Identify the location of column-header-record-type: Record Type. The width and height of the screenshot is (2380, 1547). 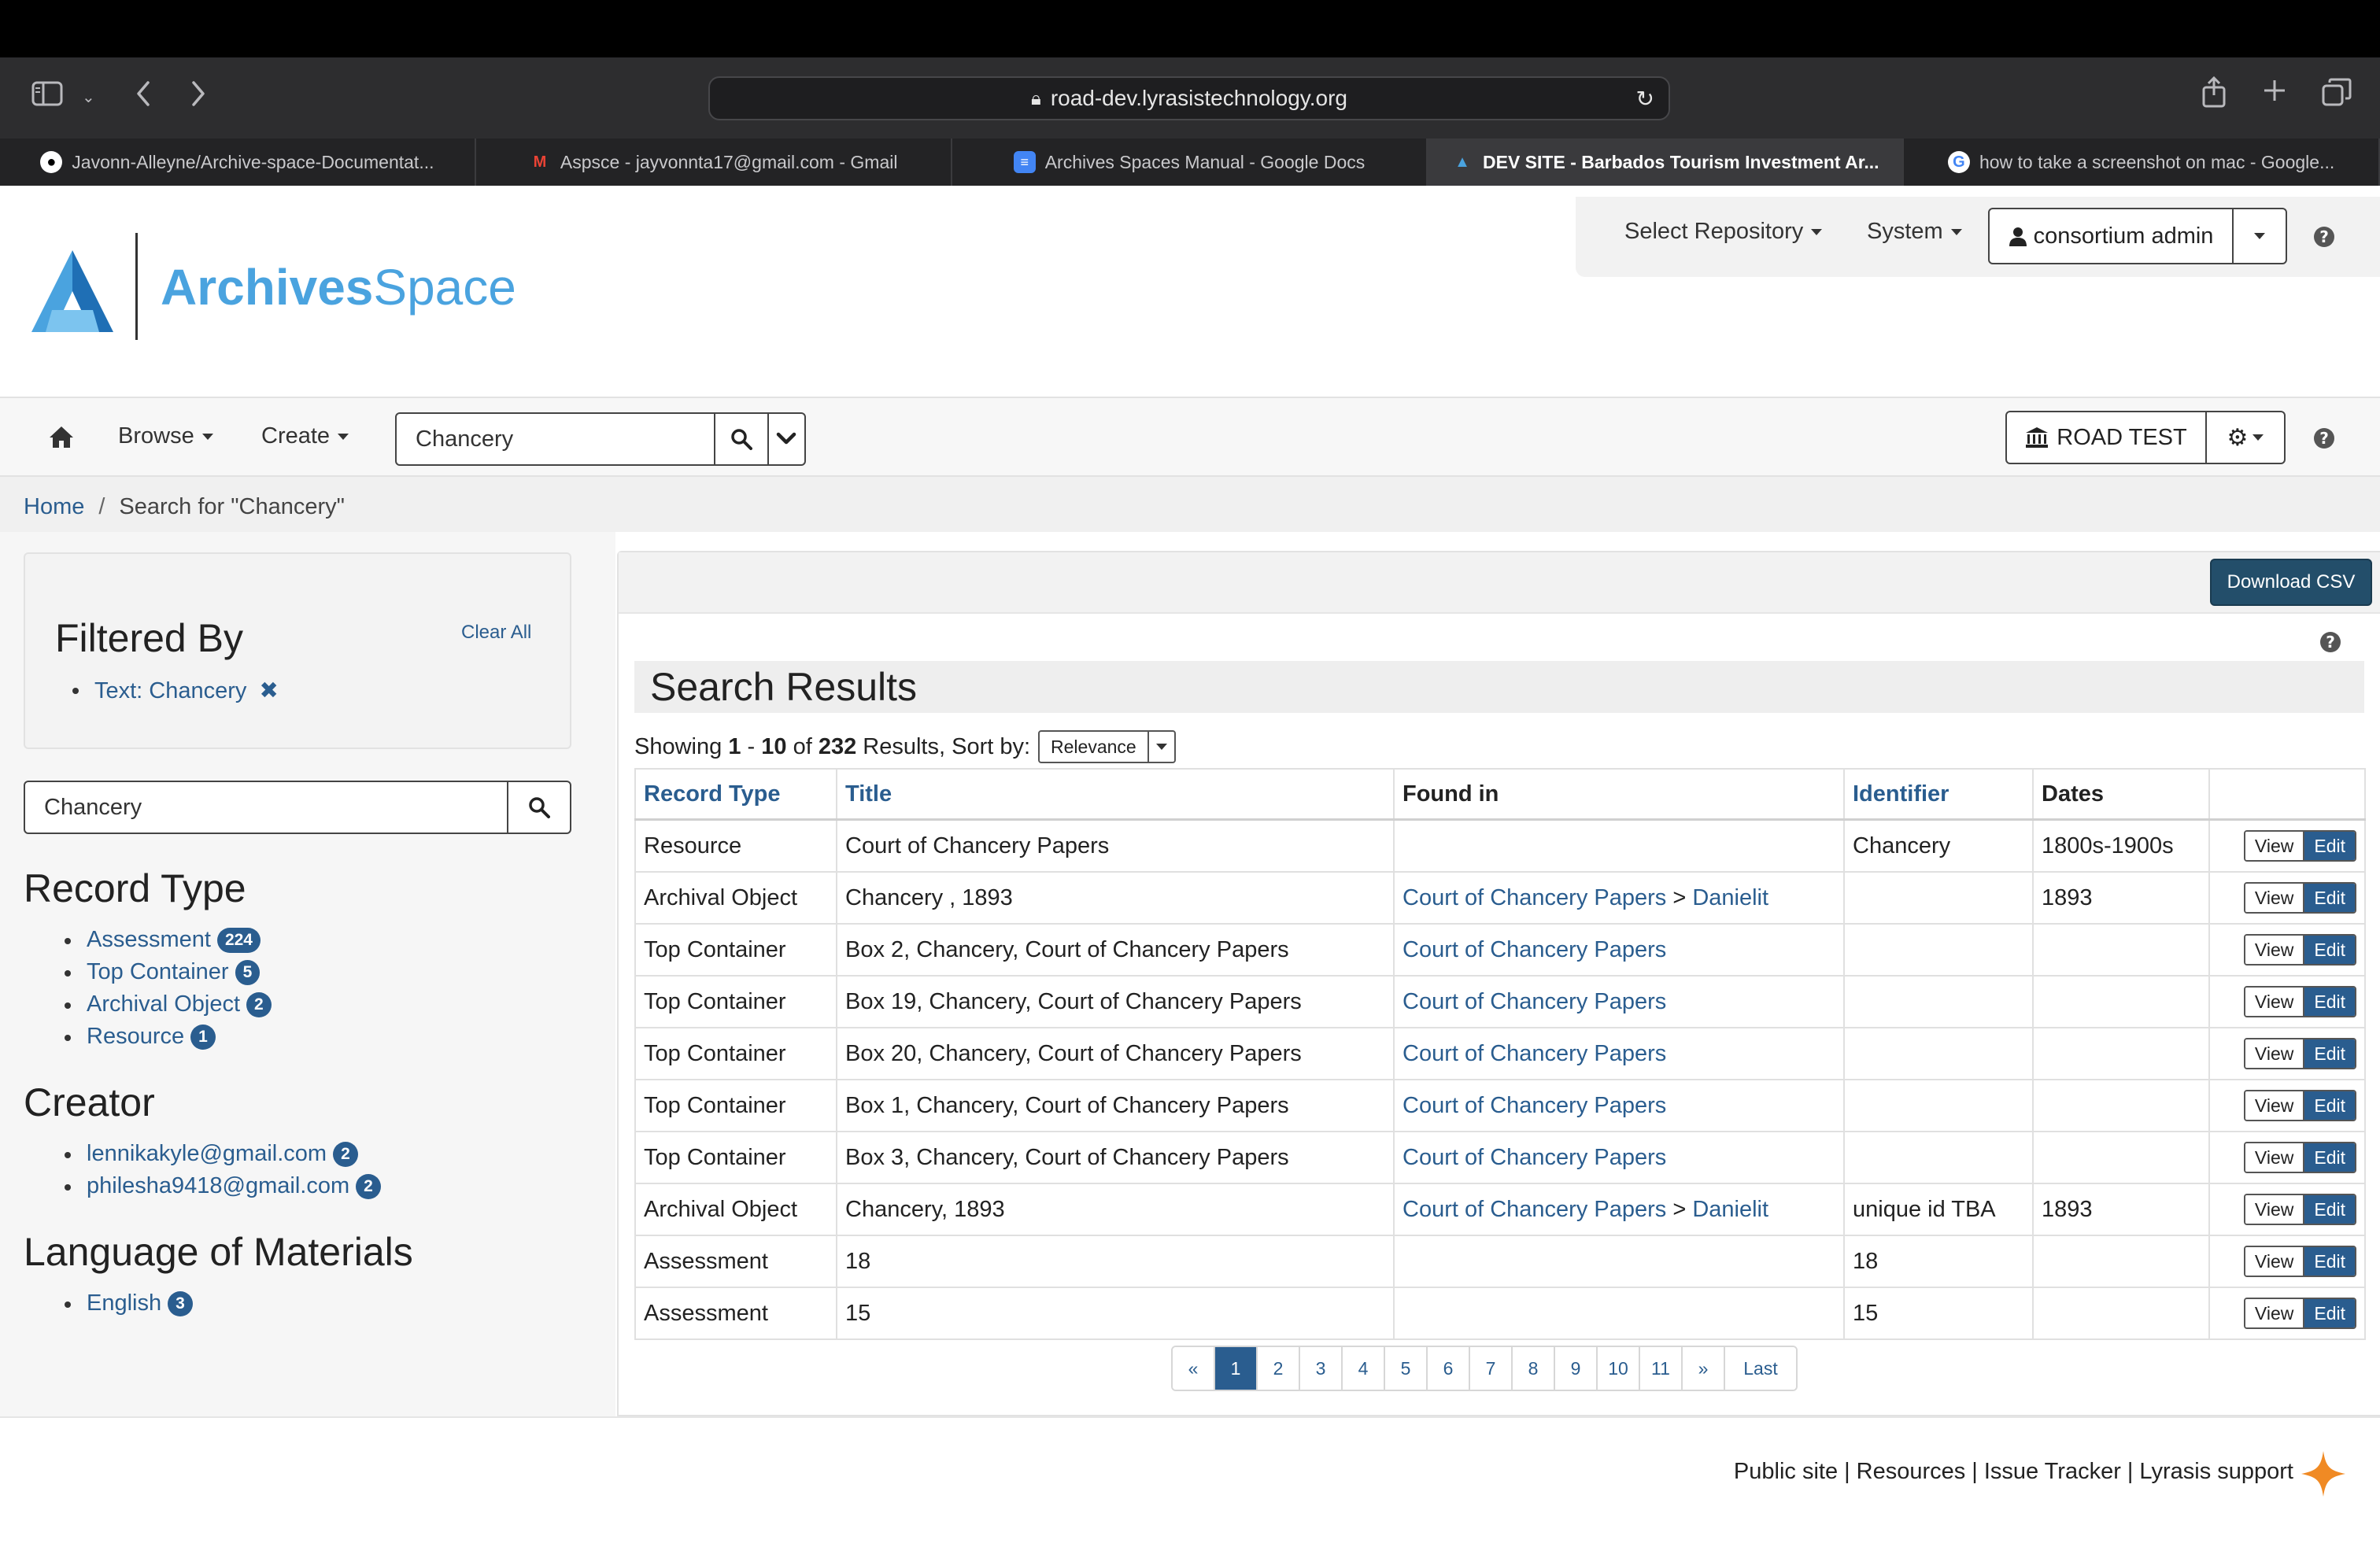
(735, 794).